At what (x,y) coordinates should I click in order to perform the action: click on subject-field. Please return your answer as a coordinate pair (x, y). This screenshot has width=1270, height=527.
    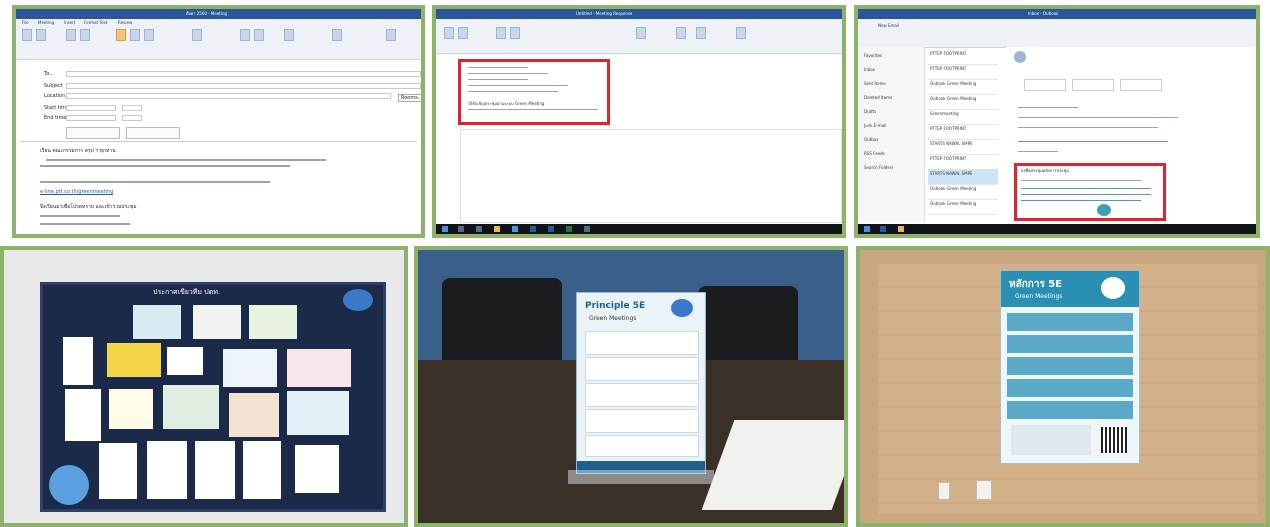
    Looking at the image, I should click on (243, 86).